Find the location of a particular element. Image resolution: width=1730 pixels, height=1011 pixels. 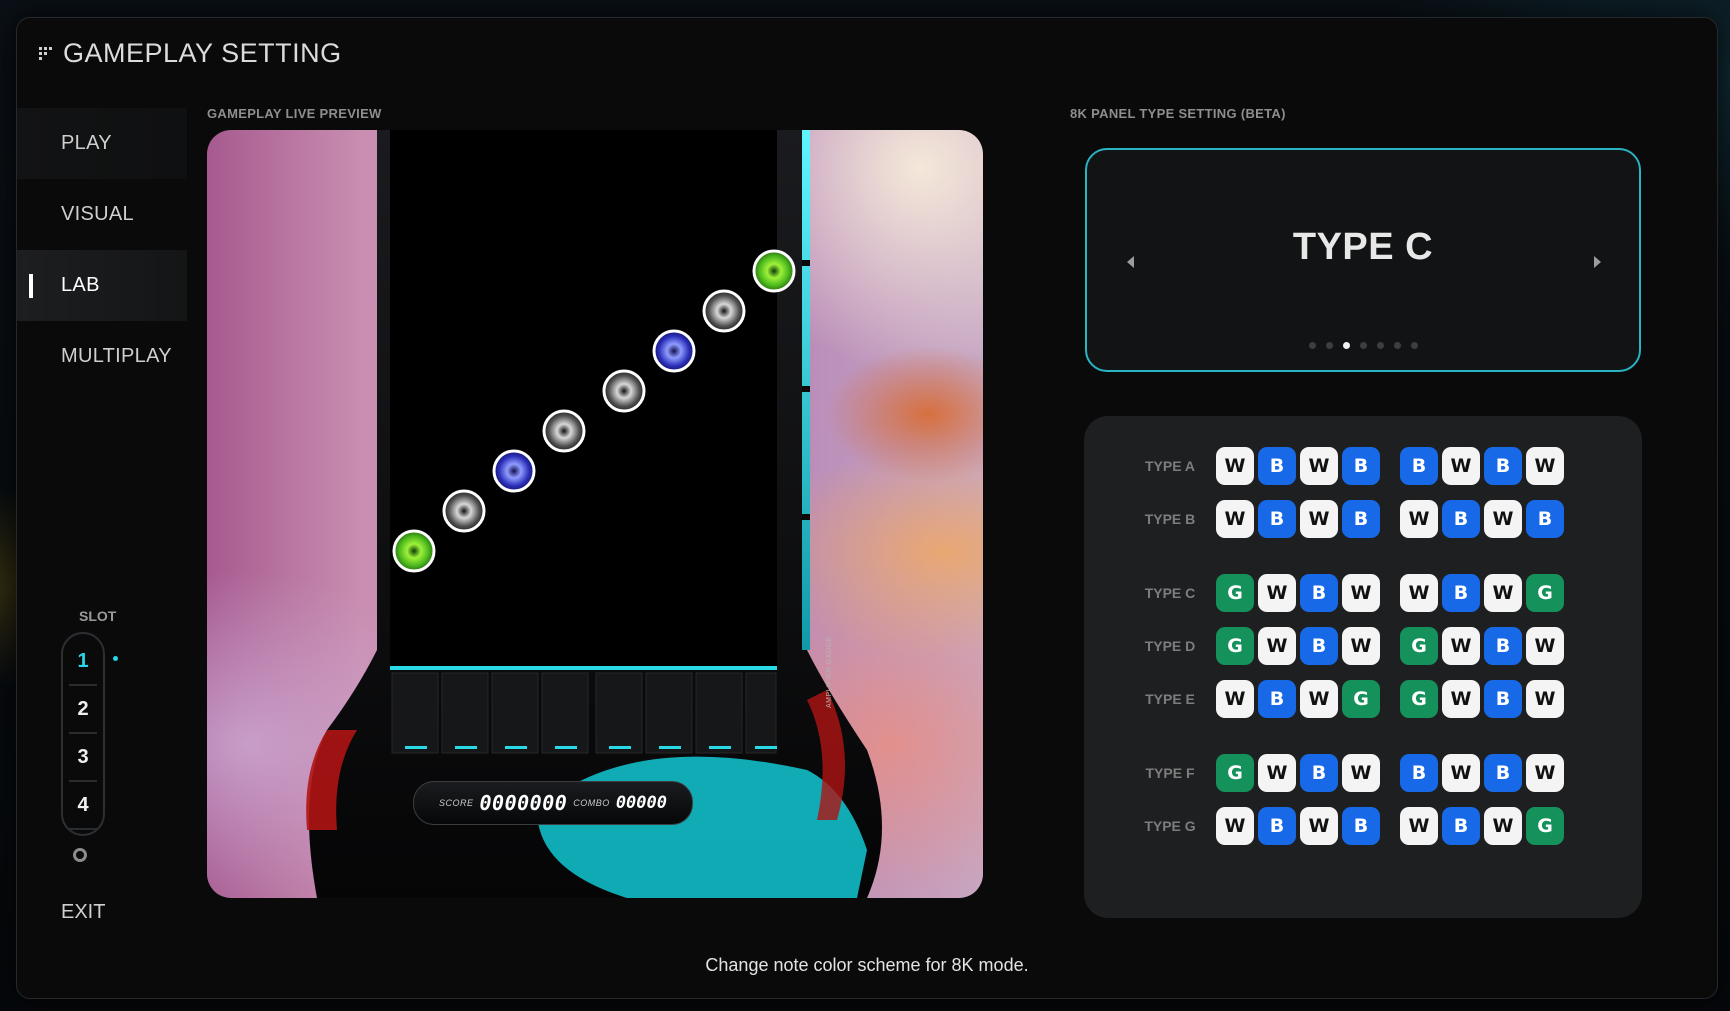

slot-4: 4 is located at coordinates (83, 806).